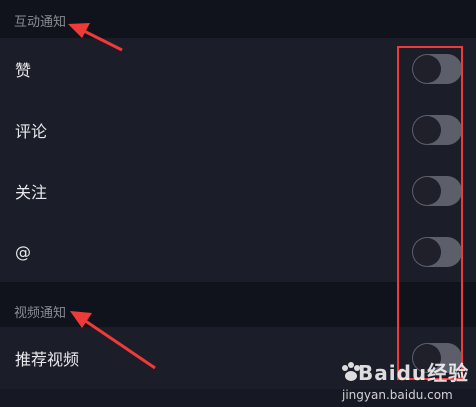 This screenshot has height=407, width=476. I want to click on baidu-watermark: Baidu经验 jingyan.baidu.com, so click(407, 380).